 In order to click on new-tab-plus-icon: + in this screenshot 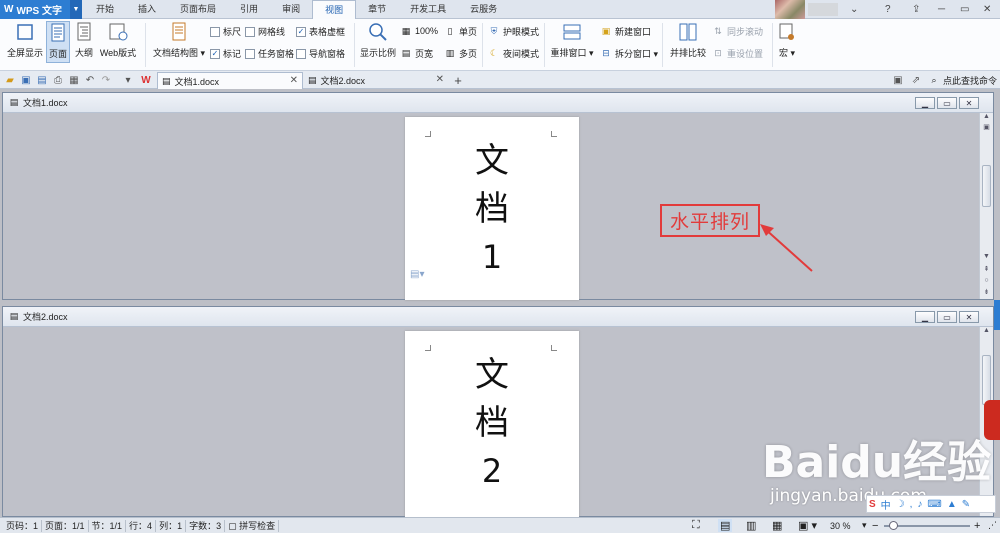, I will do `click(458, 80)`.